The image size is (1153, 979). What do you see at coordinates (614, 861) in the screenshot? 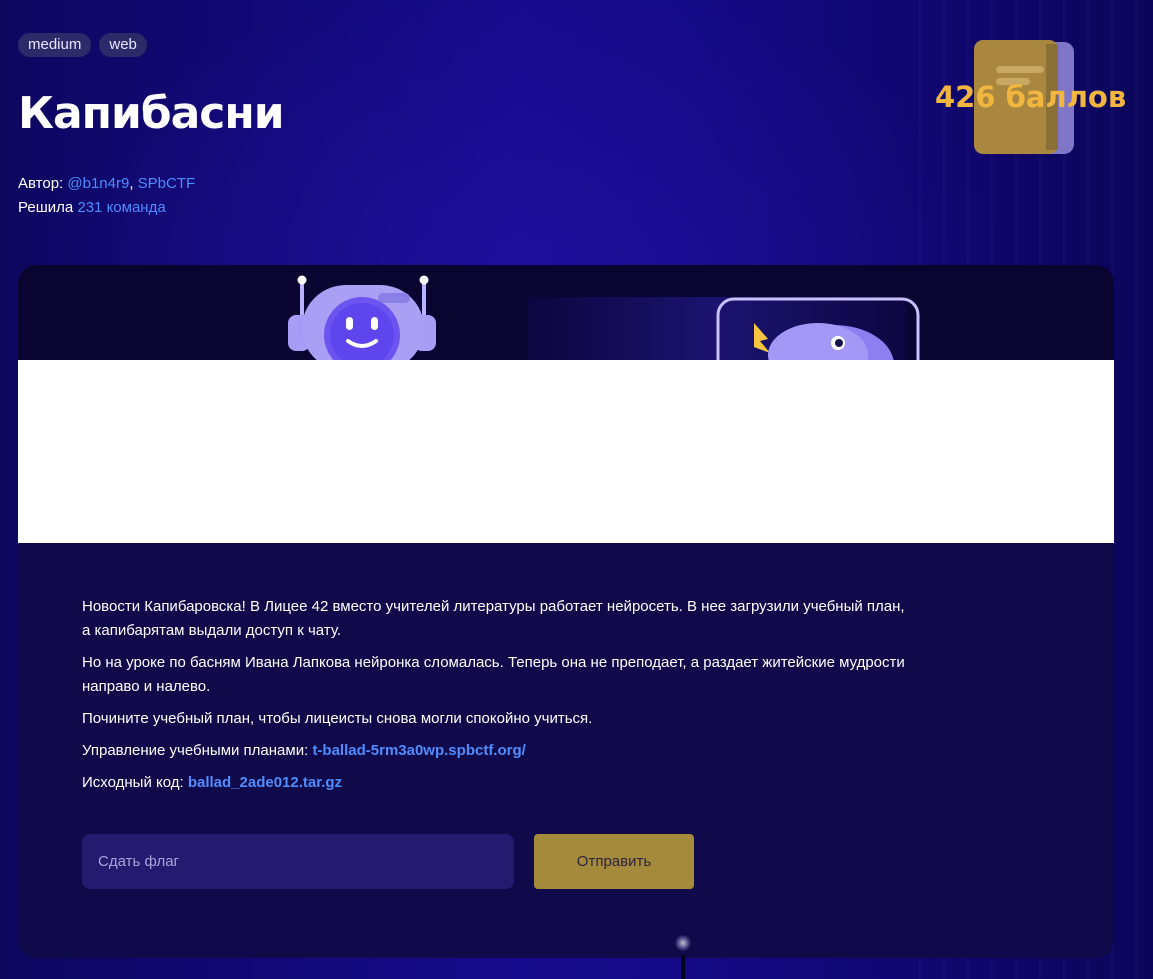
I see `submit-flag-button: Отправить` at bounding box center [614, 861].